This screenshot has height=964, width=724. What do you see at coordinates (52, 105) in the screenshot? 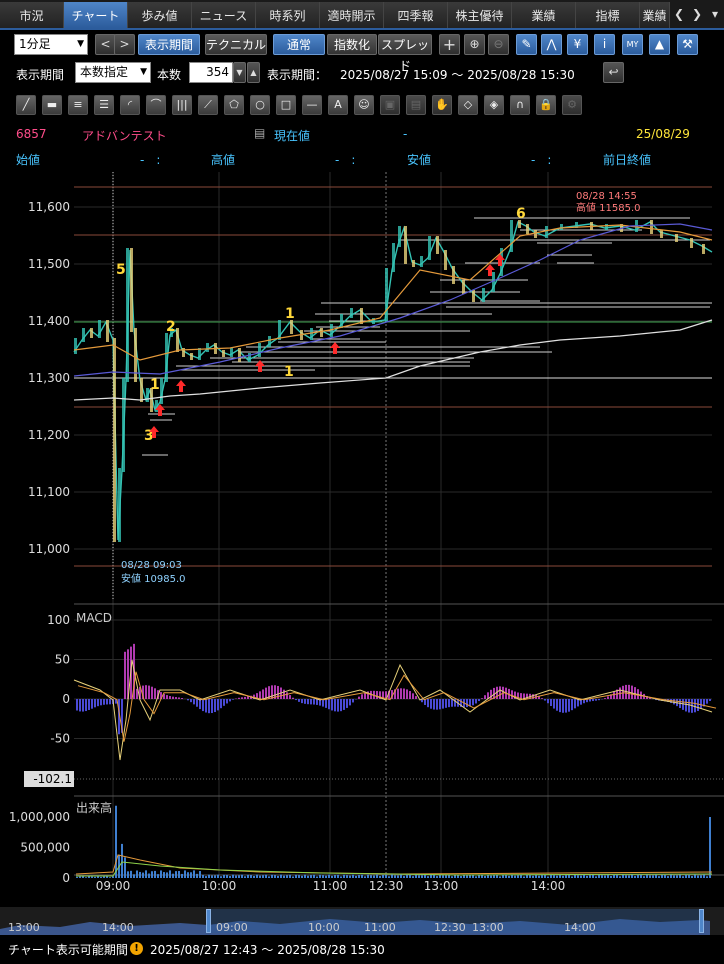
I see `ruler-icon: ▬` at bounding box center [52, 105].